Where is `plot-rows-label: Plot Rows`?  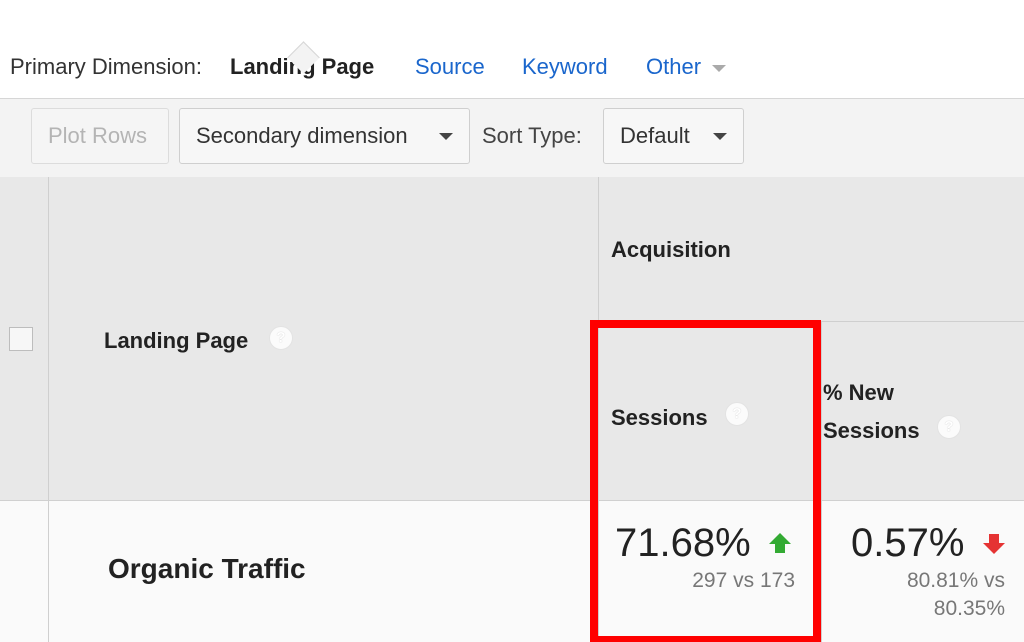 plot-rows-label: Plot Rows is located at coordinates (98, 135).